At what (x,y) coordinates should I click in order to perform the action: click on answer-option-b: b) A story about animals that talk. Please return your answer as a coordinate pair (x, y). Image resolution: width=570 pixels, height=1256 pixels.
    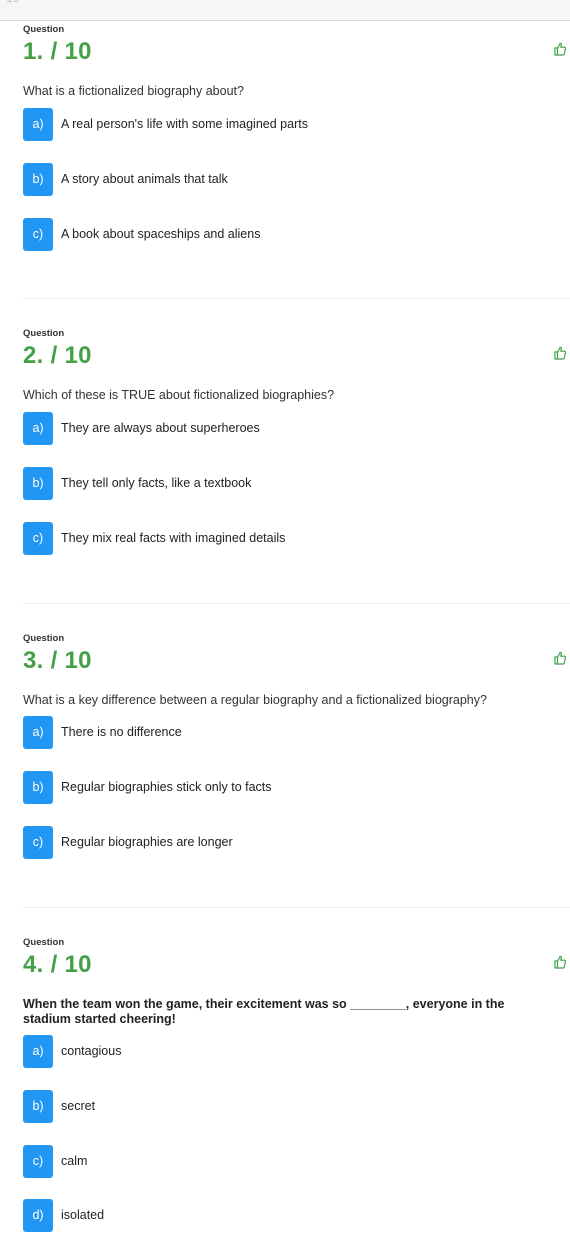
    Looking at the image, I should click on (223, 179).